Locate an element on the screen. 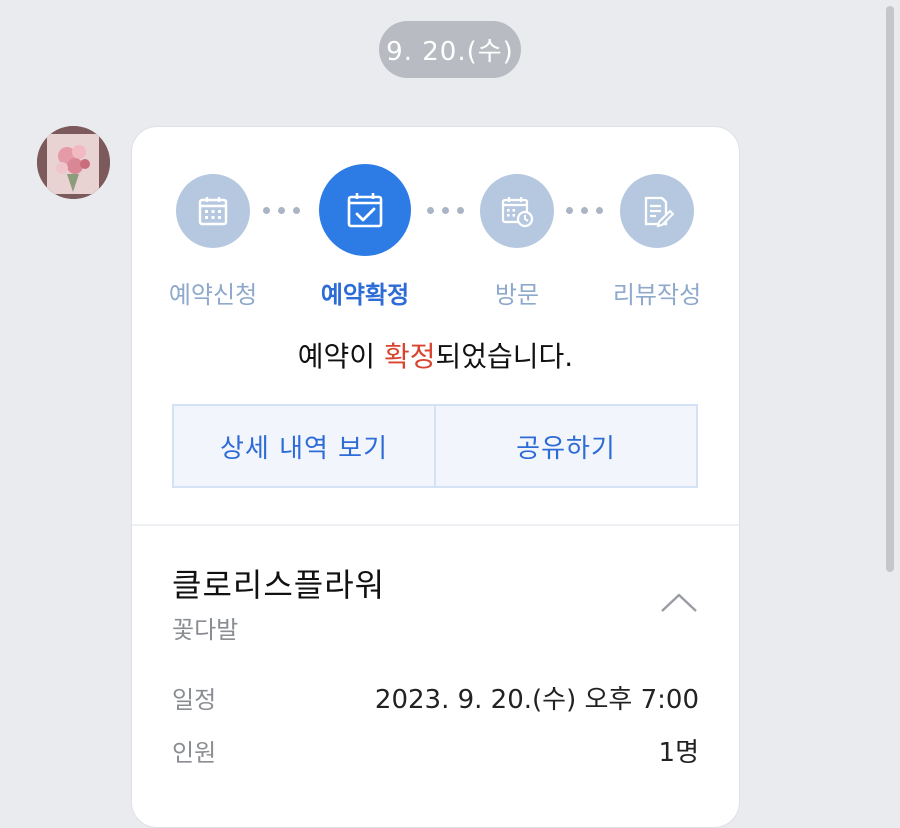 The image size is (900, 828). message-highlight: 확정 is located at coordinates (409, 356).